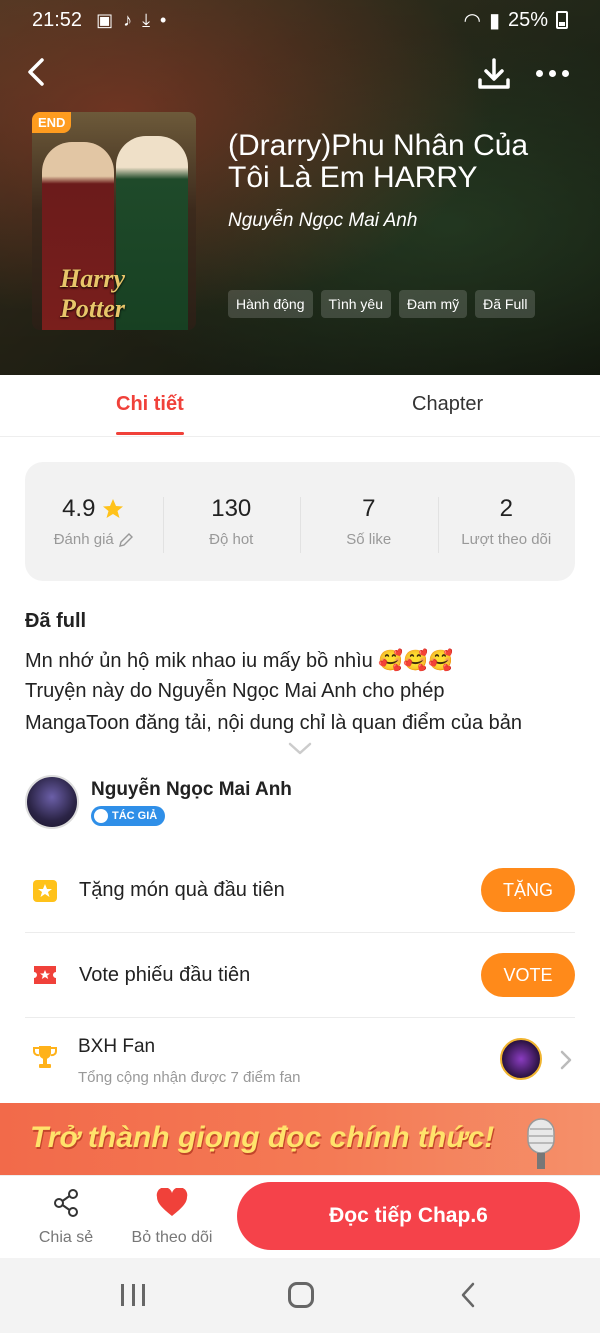 The height and width of the screenshot is (1333, 600). What do you see at coordinates (521, 1059) in the screenshot?
I see `fan-avatar` at bounding box center [521, 1059].